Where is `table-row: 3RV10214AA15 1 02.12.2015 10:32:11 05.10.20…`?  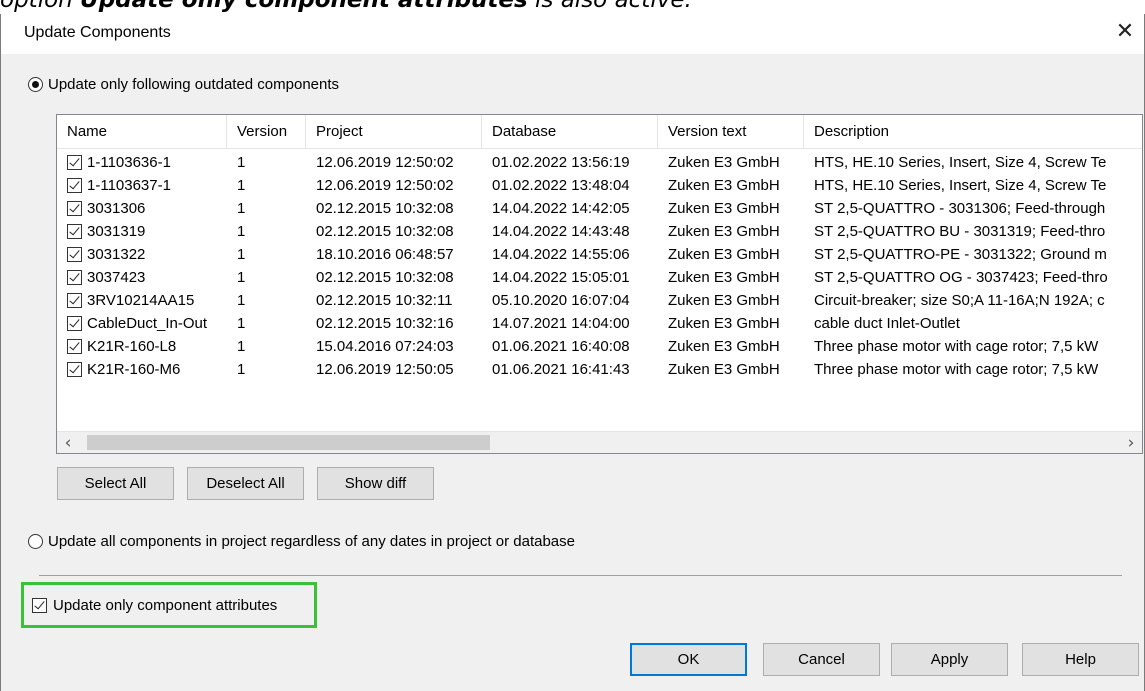
table-row: 3RV10214AA15 1 02.12.2015 10:32:11 05.10.20… is located at coordinates (599, 300).